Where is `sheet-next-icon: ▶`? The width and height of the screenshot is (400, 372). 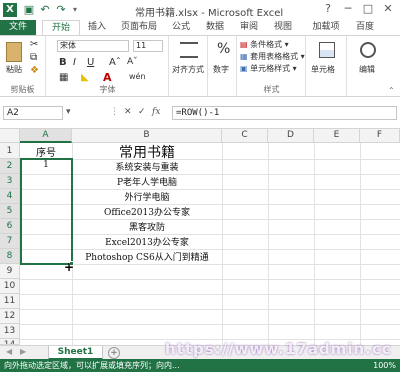
sheet-next-icon: ▶ is located at coordinates (23, 351).